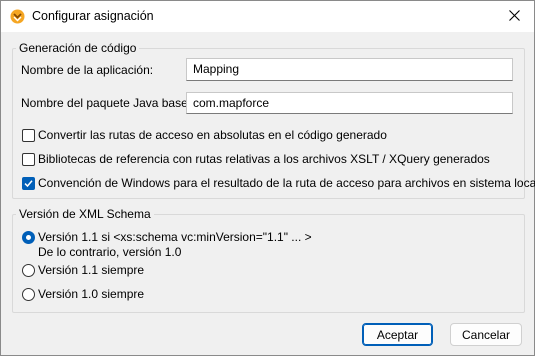 The height and width of the screenshot is (356, 535). What do you see at coordinates (349, 103) in the screenshot?
I see `java-package-field: com.mapforce` at bounding box center [349, 103].